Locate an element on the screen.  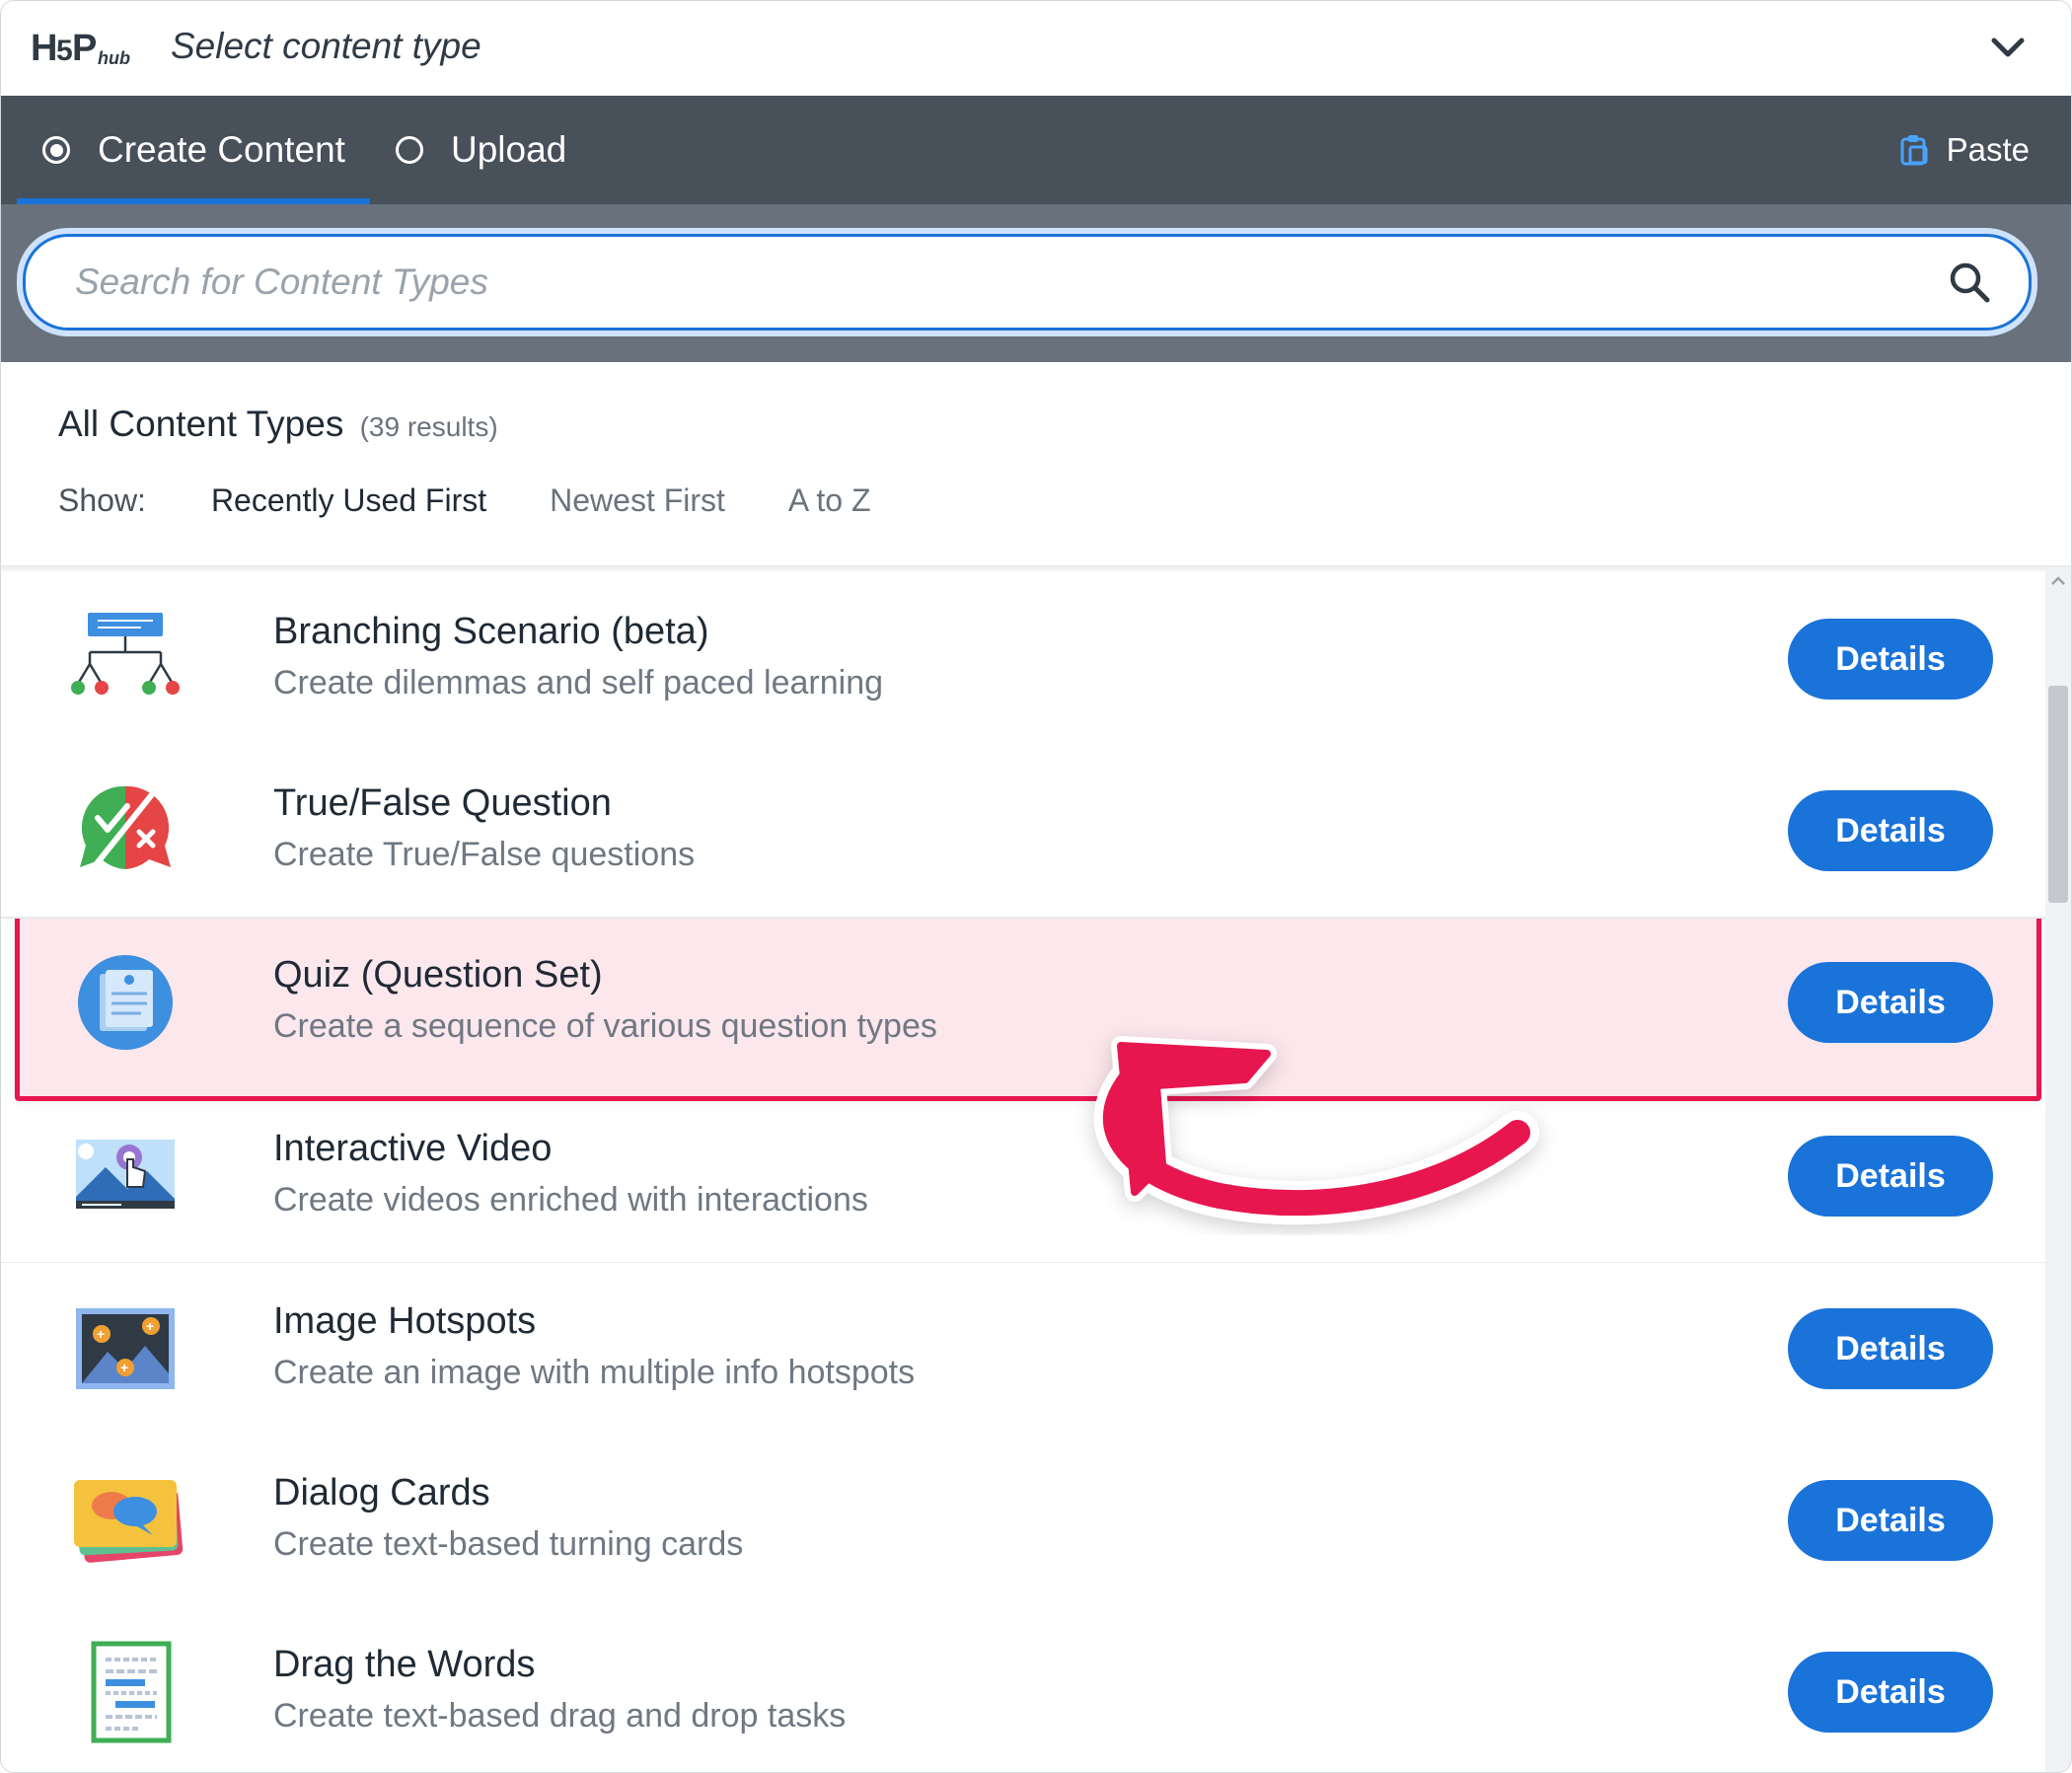
sort-newest-first: Newest First is located at coordinates (637, 501).